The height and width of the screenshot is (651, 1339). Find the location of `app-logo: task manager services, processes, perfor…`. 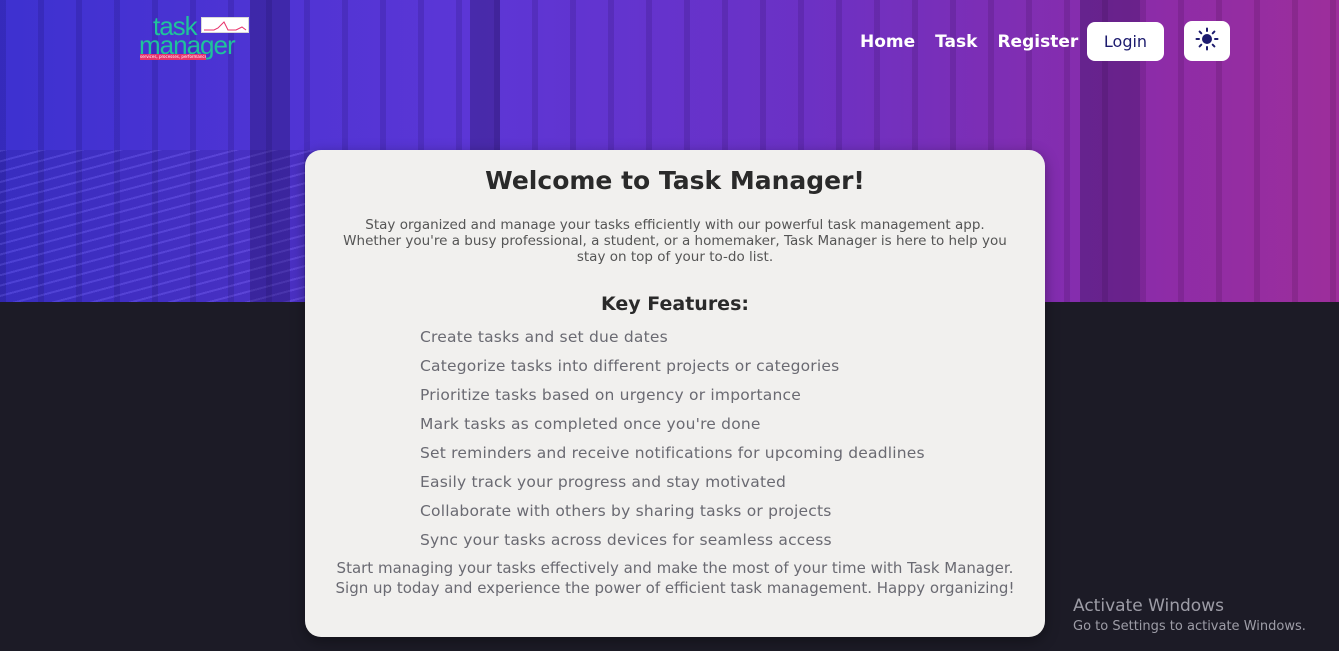

app-logo: task manager services, processes, perfor… is located at coordinates (195, 37).